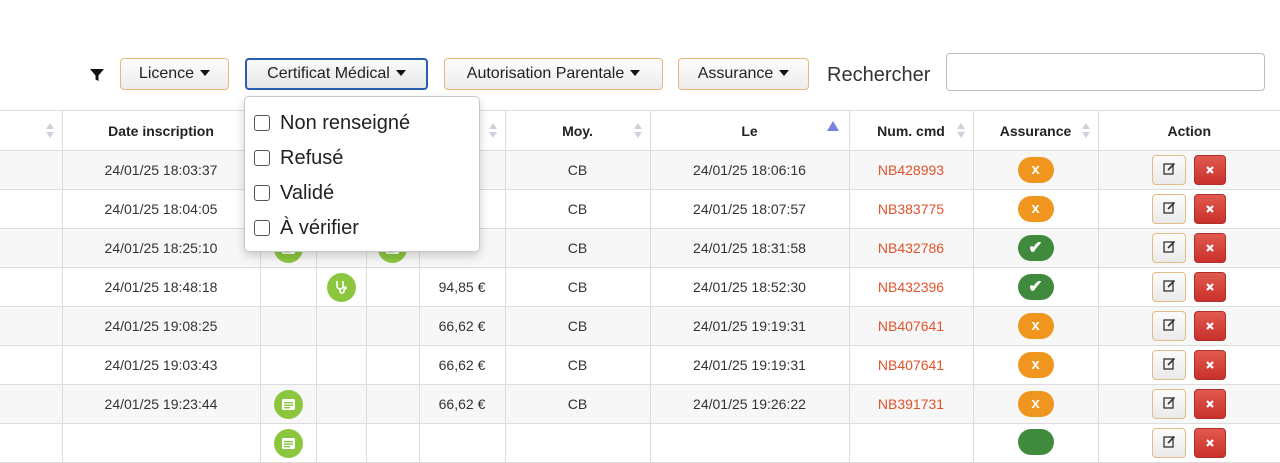  I want to click on moy-header-label: Moy., so click(577, 130).